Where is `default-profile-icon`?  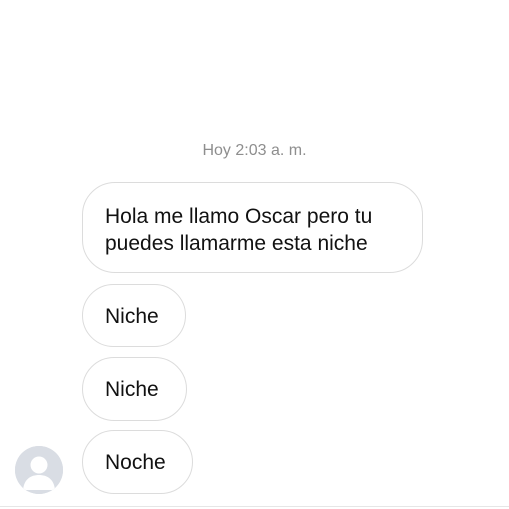
default-profile-icon is located at coordinates (39, 470).